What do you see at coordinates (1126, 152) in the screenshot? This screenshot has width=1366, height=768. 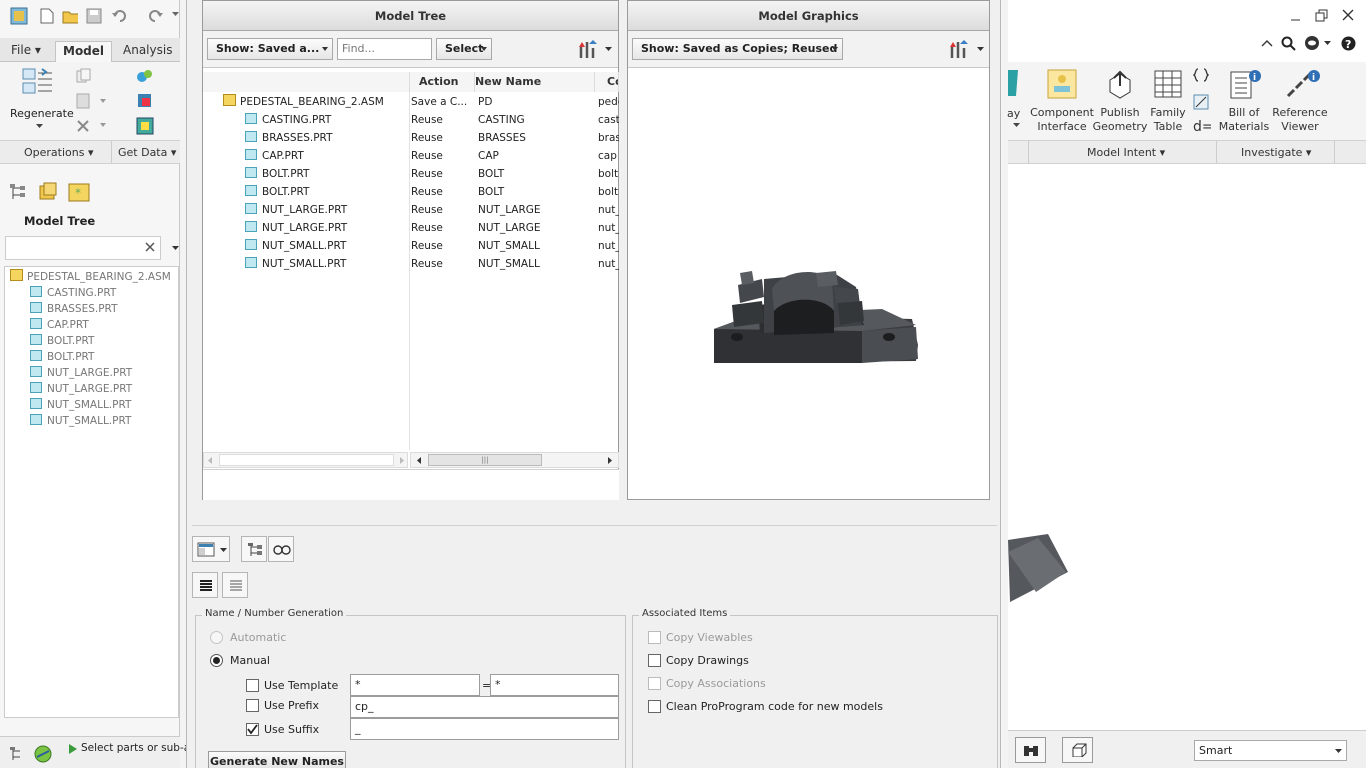 I see `model-intent-group: Model Intent ▾` at bounding box center [1126, 152].